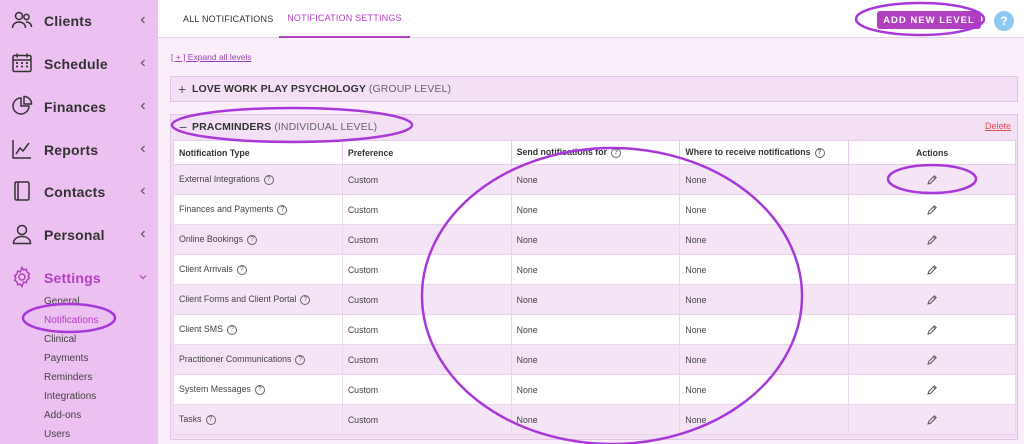 Image resolution: width=1024 pixels, height=444 pixels. I want to click on notification-type-label: Client SMS, so click(201, 329).